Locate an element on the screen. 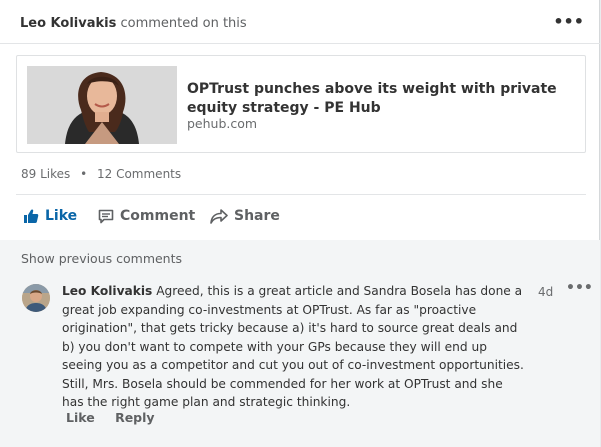  article-thumbnail is located at coordinates (102, 105).